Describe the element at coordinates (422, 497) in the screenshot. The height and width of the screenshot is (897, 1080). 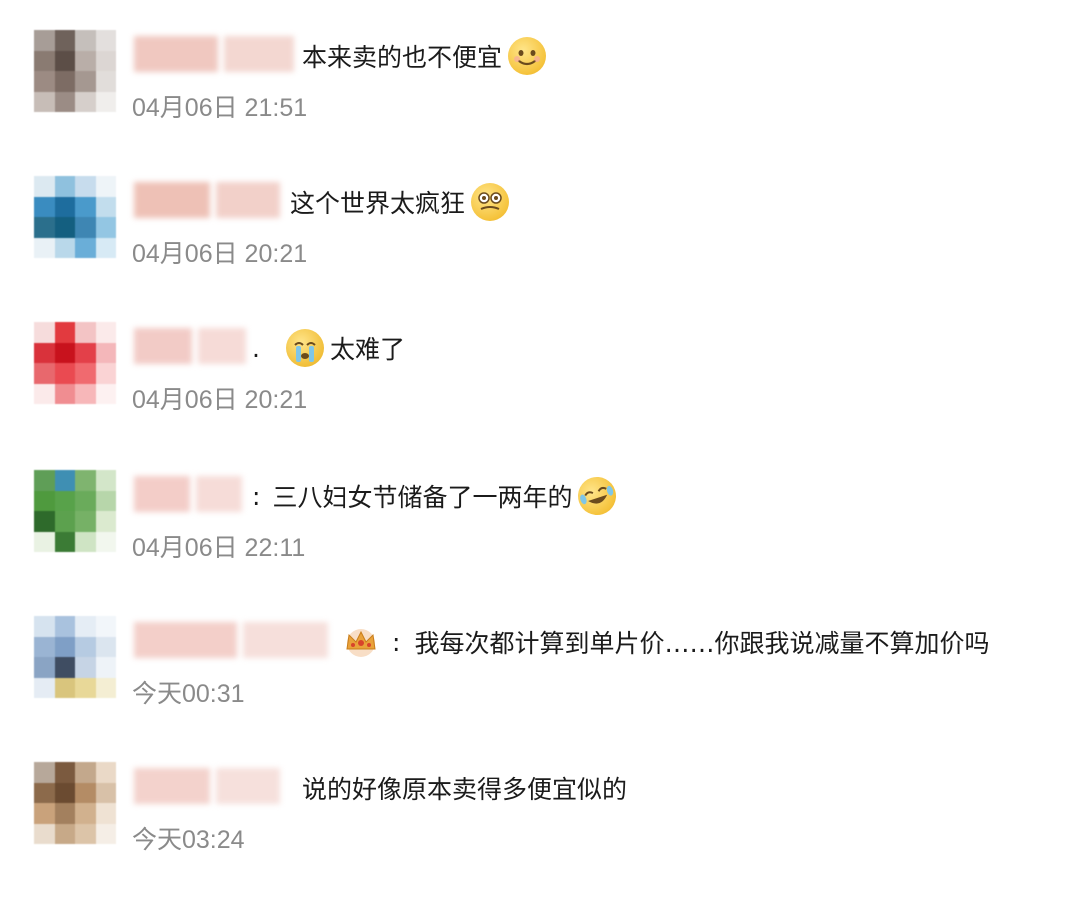
I see `comment-text: 三八妇女节储备了一两年的` at that location.